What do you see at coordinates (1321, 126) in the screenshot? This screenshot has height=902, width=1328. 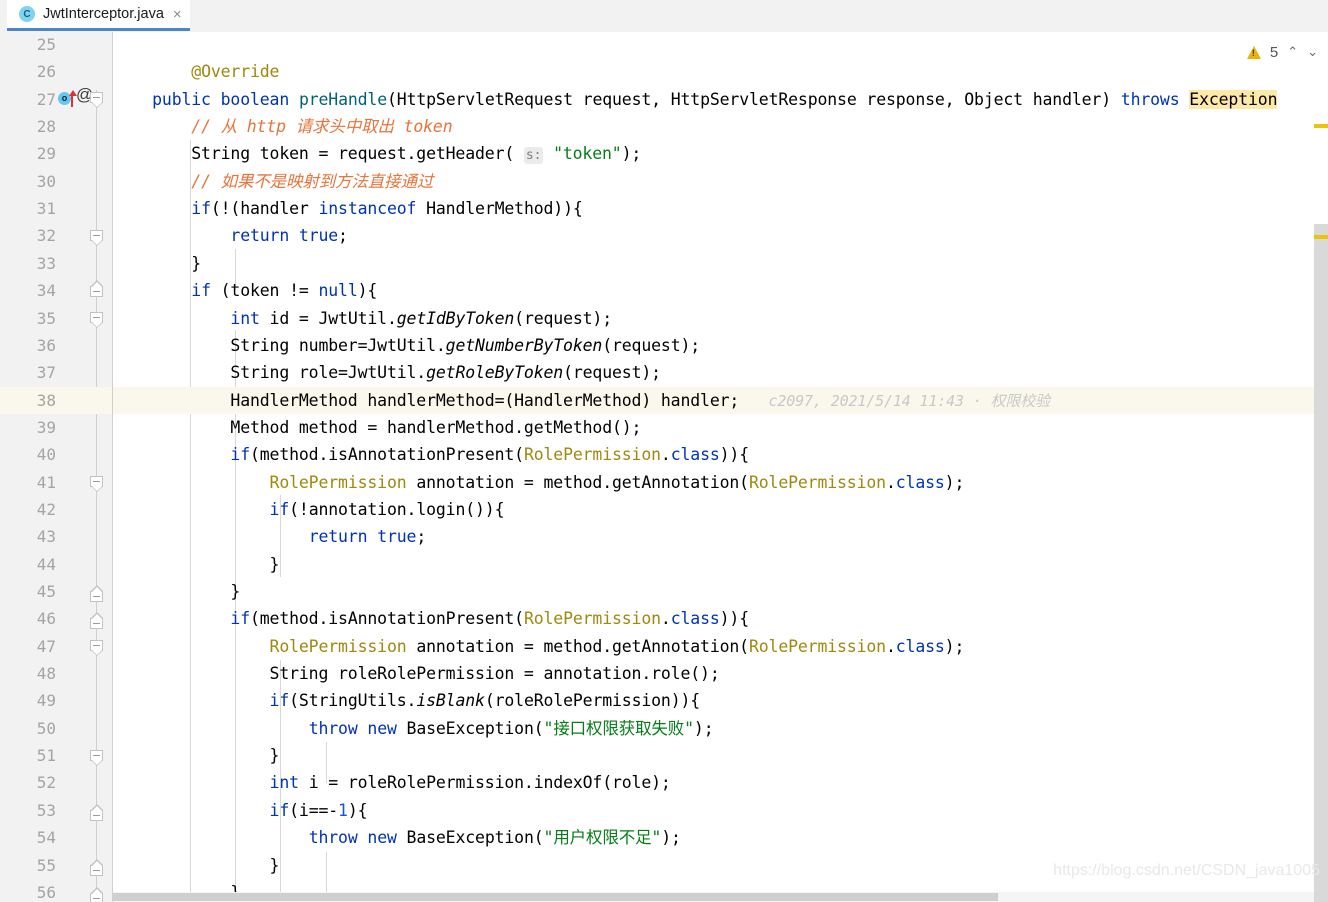 I see `warning-stripe-mark` at bounding box center [1321, 126].